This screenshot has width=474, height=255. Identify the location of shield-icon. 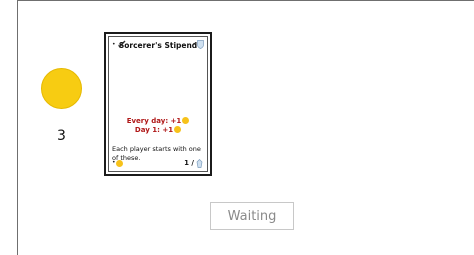
(200, 44).